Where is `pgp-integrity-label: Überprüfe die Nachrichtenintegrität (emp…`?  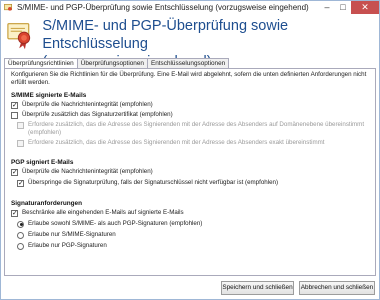
pgp-integrity-label: Überprüfe die Nachrichtenintegrität (emp… is located at coordinates (87, 171).